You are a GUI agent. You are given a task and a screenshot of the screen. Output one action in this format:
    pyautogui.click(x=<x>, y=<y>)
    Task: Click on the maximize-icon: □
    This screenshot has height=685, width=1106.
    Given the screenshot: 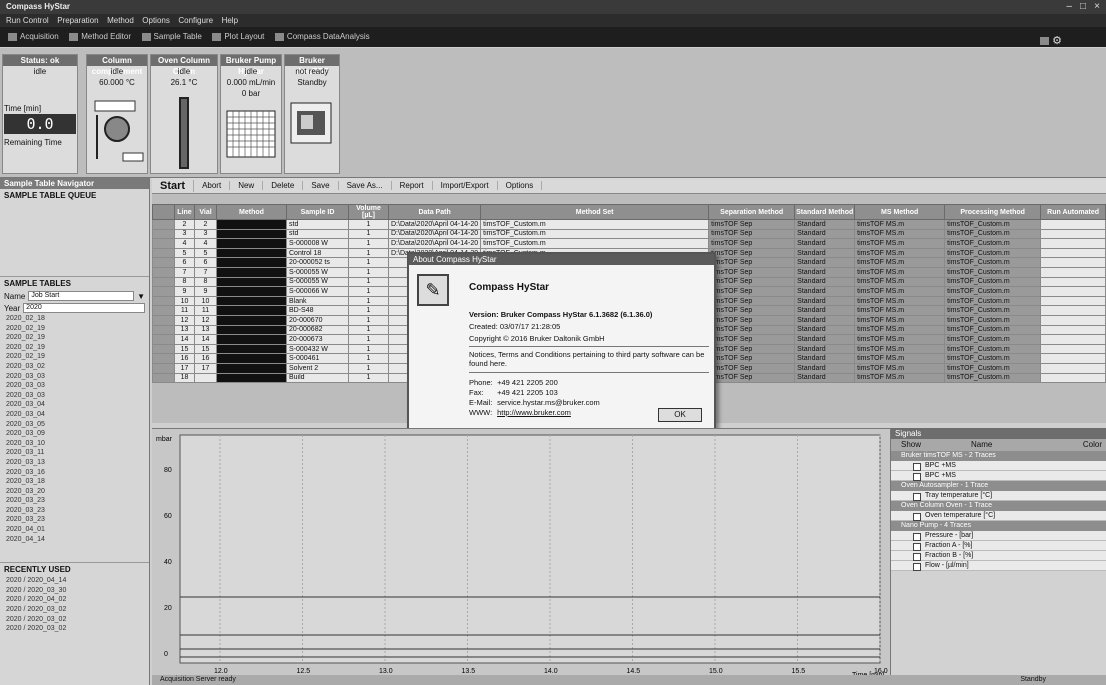 What is the action you would take?
    pyautogui.click(x=1083, y=6)
    